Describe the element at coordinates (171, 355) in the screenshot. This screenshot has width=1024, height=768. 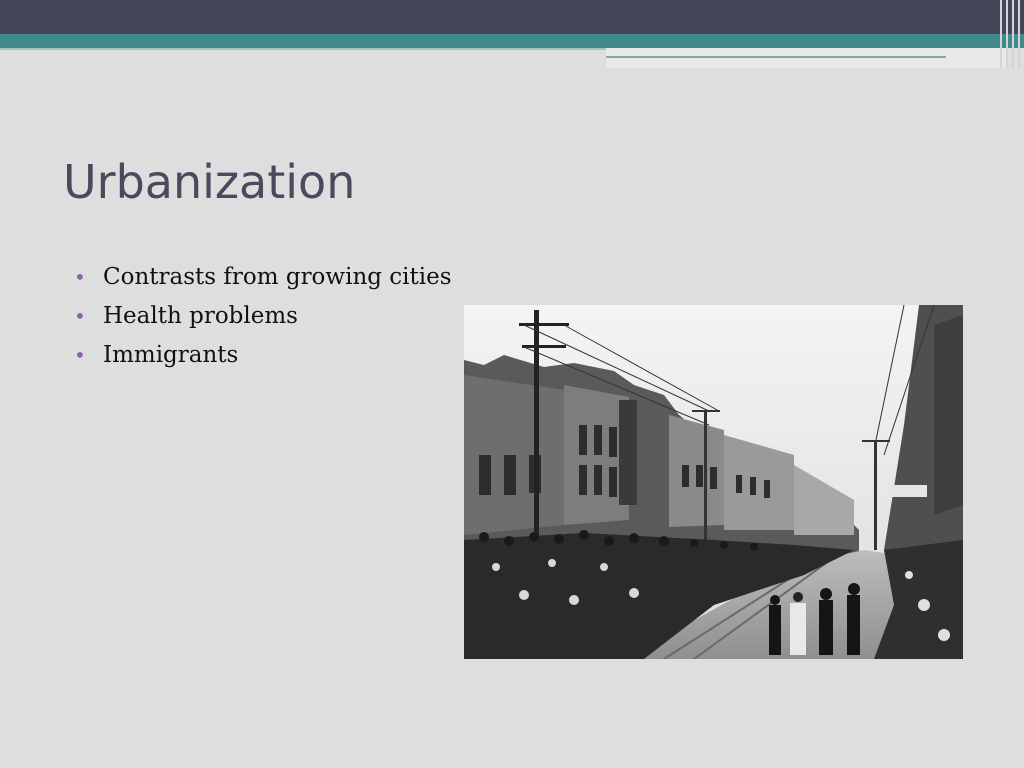
I see `bullet-text: Immigrants` at that location.